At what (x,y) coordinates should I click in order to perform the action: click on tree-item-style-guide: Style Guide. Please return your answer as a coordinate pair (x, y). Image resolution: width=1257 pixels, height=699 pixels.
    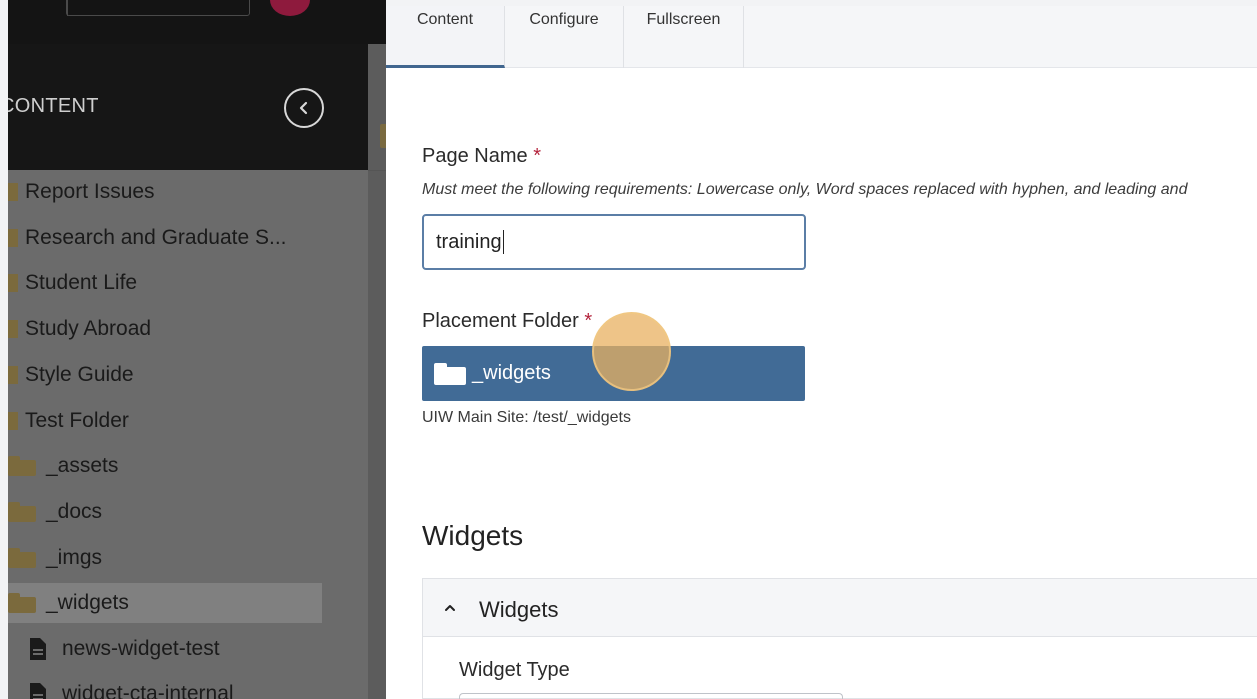
    Looking at the image, I should click on (71, 375).